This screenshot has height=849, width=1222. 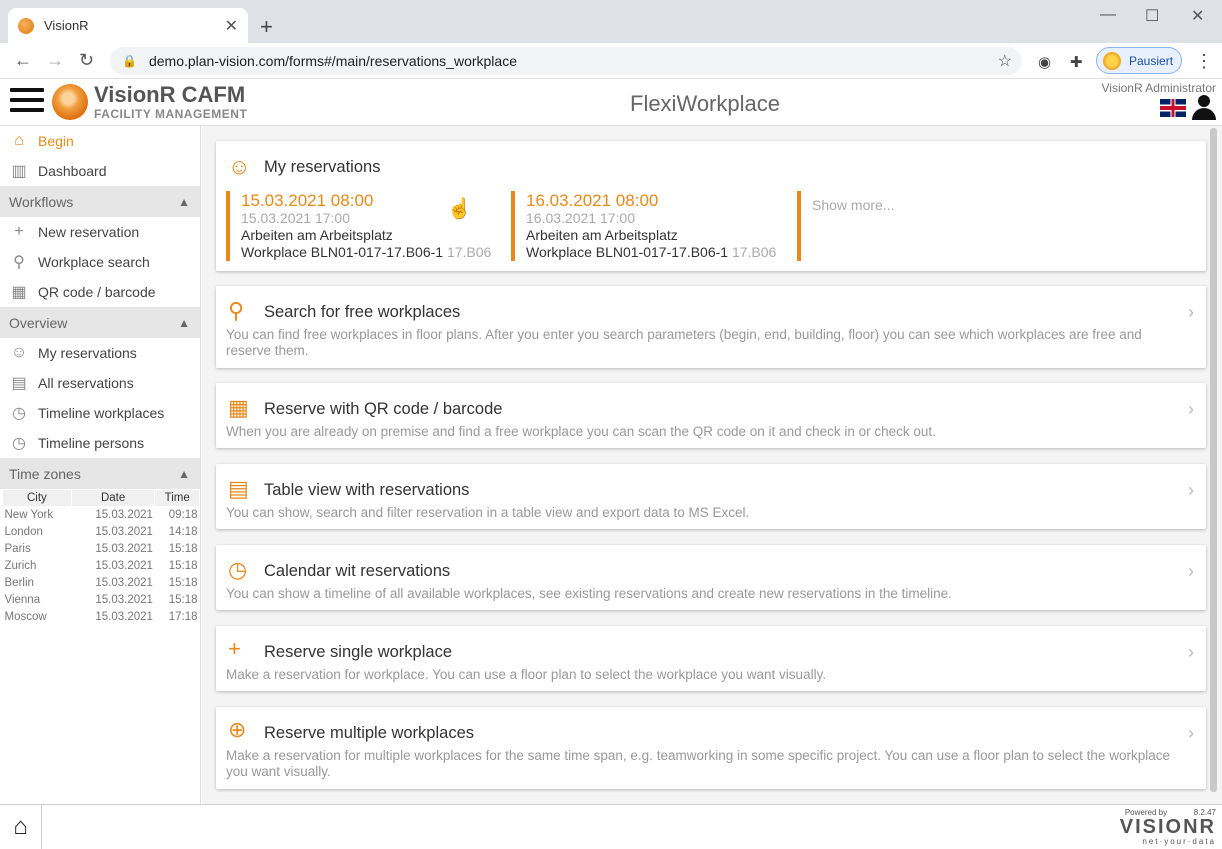 I want to click on app-title: FlexiWorkplace, so click(x=705, y=103).